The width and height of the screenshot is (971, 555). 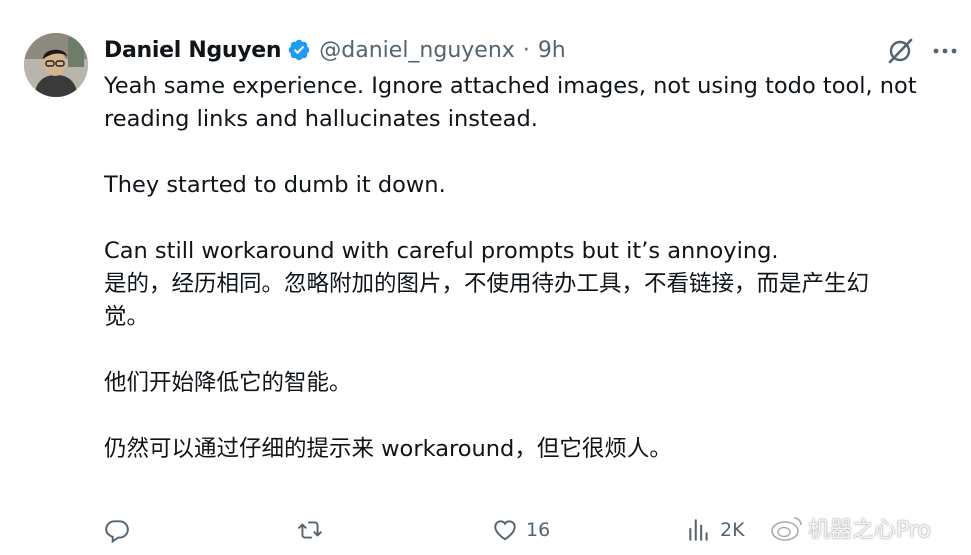 What do you see at coordinates (715, 530) in the screenshot?
I see `views-button: 2K` at bounding box center [715, 530].